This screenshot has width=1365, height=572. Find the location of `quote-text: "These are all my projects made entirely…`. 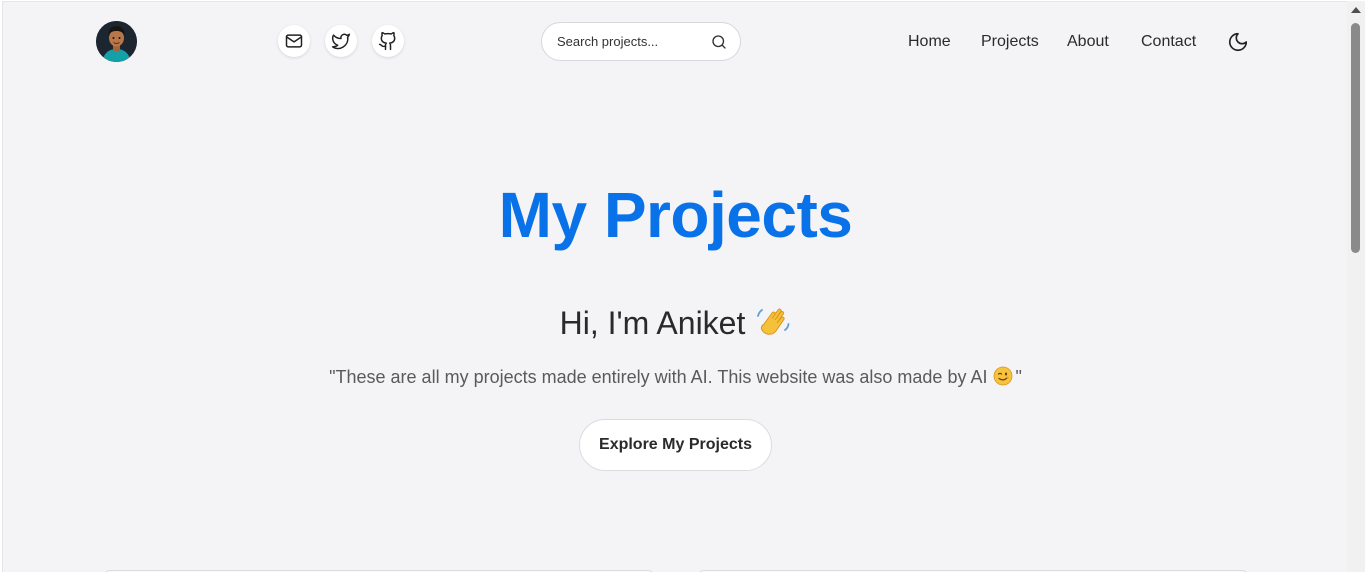

quote-text: "These are all my projects made entirely… is located at coordinates (658, 377).